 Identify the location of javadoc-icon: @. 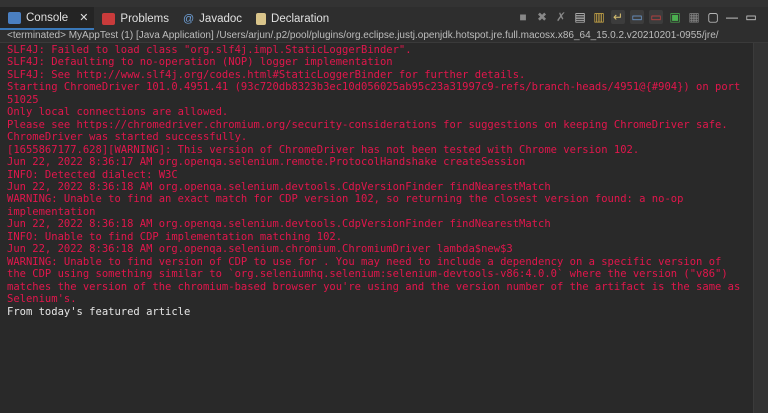
(189, 18).